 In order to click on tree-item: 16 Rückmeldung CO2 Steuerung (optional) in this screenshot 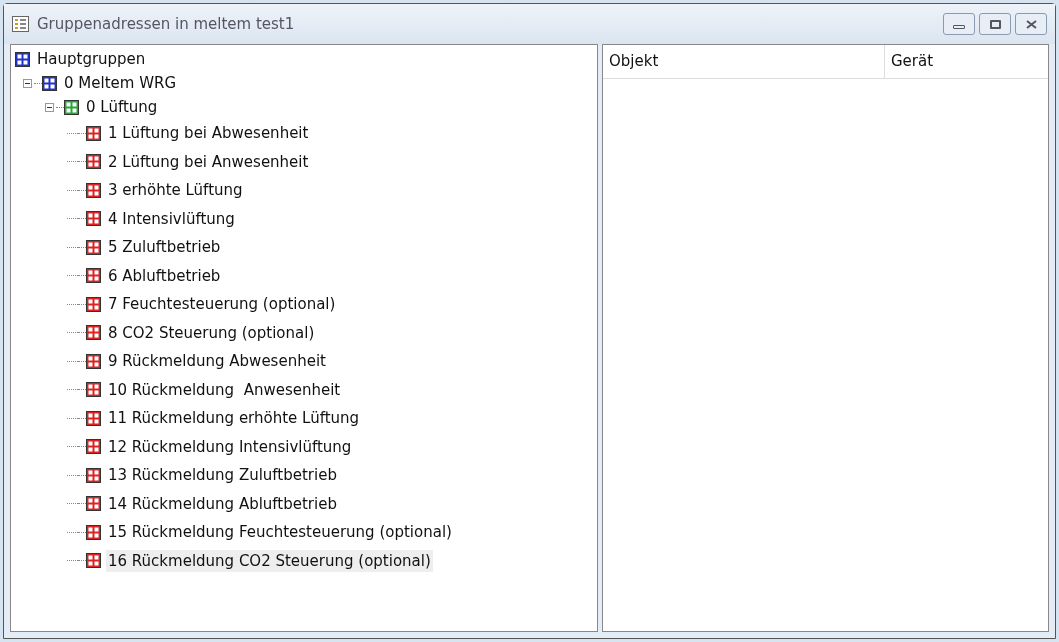, I will do `click(269, 560)`.